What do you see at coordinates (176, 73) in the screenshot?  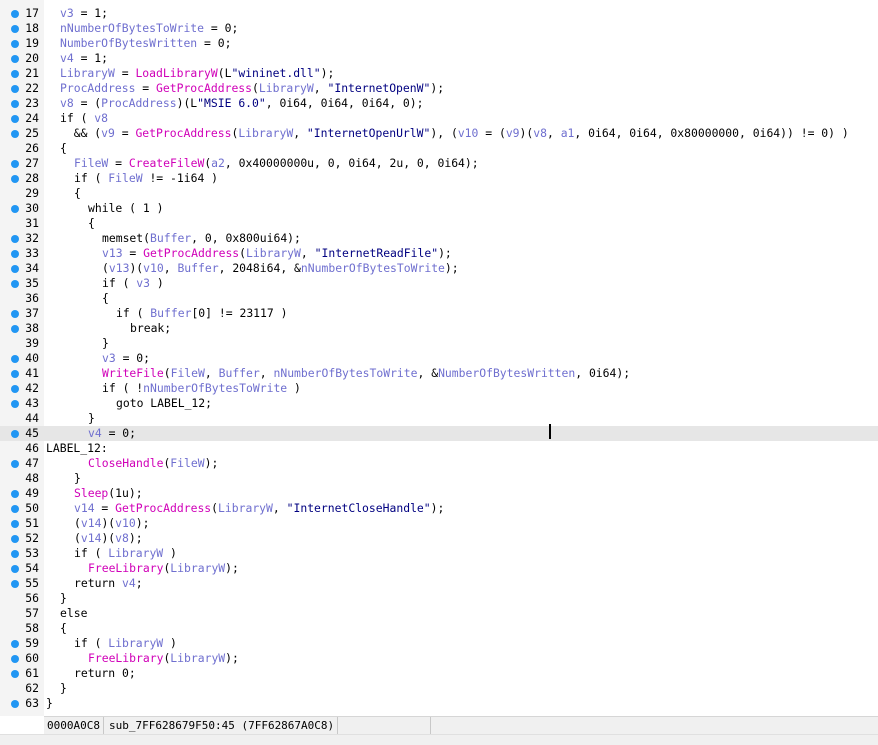 I see `function-token: LoadLibraryW` at bounding box center [176, 73].